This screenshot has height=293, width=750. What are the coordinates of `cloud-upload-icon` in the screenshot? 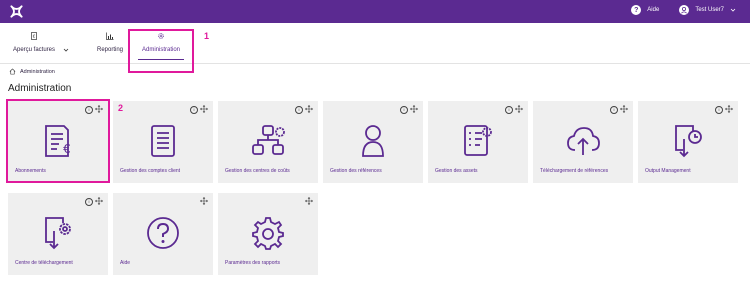 It's located at (583, 141).